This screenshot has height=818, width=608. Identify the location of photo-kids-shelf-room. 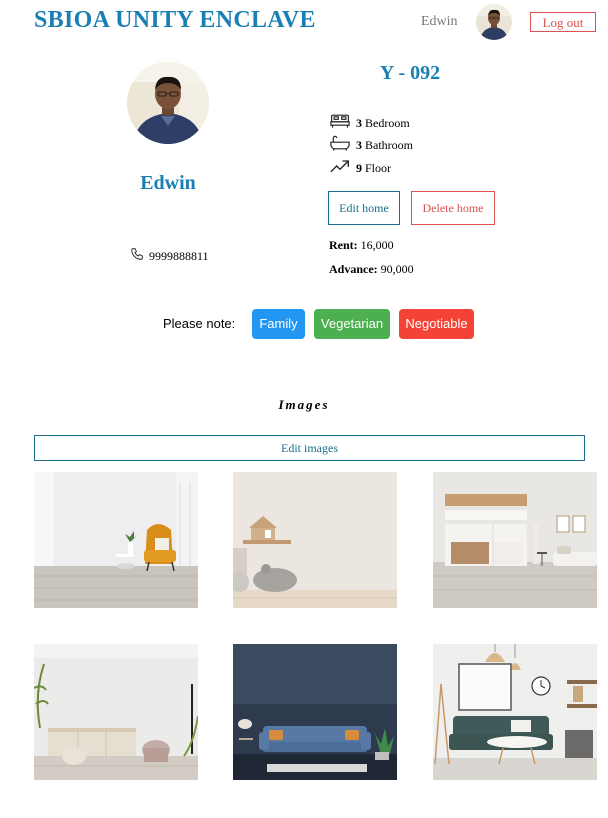
(315, 540).